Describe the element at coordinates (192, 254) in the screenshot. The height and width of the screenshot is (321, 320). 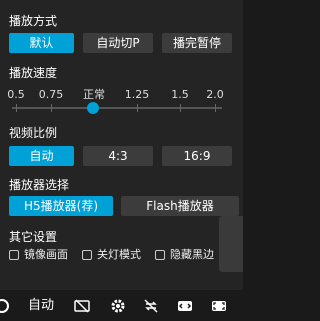
I see `hide-black-borders-label: 隐藏黑边` at that location.